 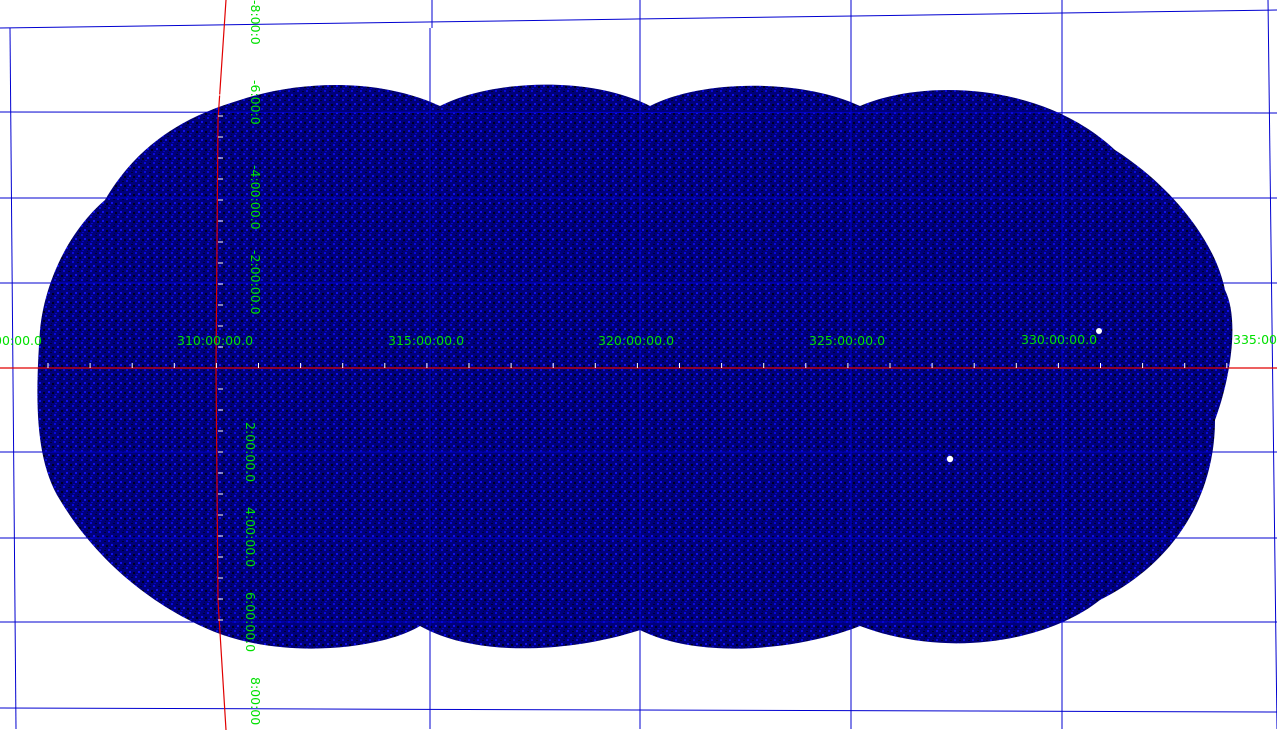 I want to click on ra-label: 310:00:00.0, so click(x=215, y=340).